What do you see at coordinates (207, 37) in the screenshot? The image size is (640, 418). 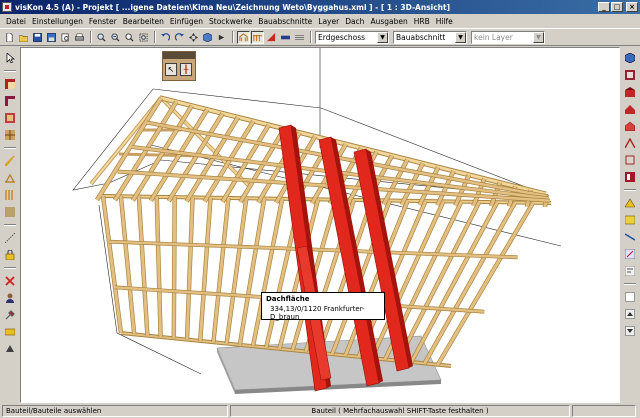 I see `3d-cube-icon` at bounding box center [207, 37].